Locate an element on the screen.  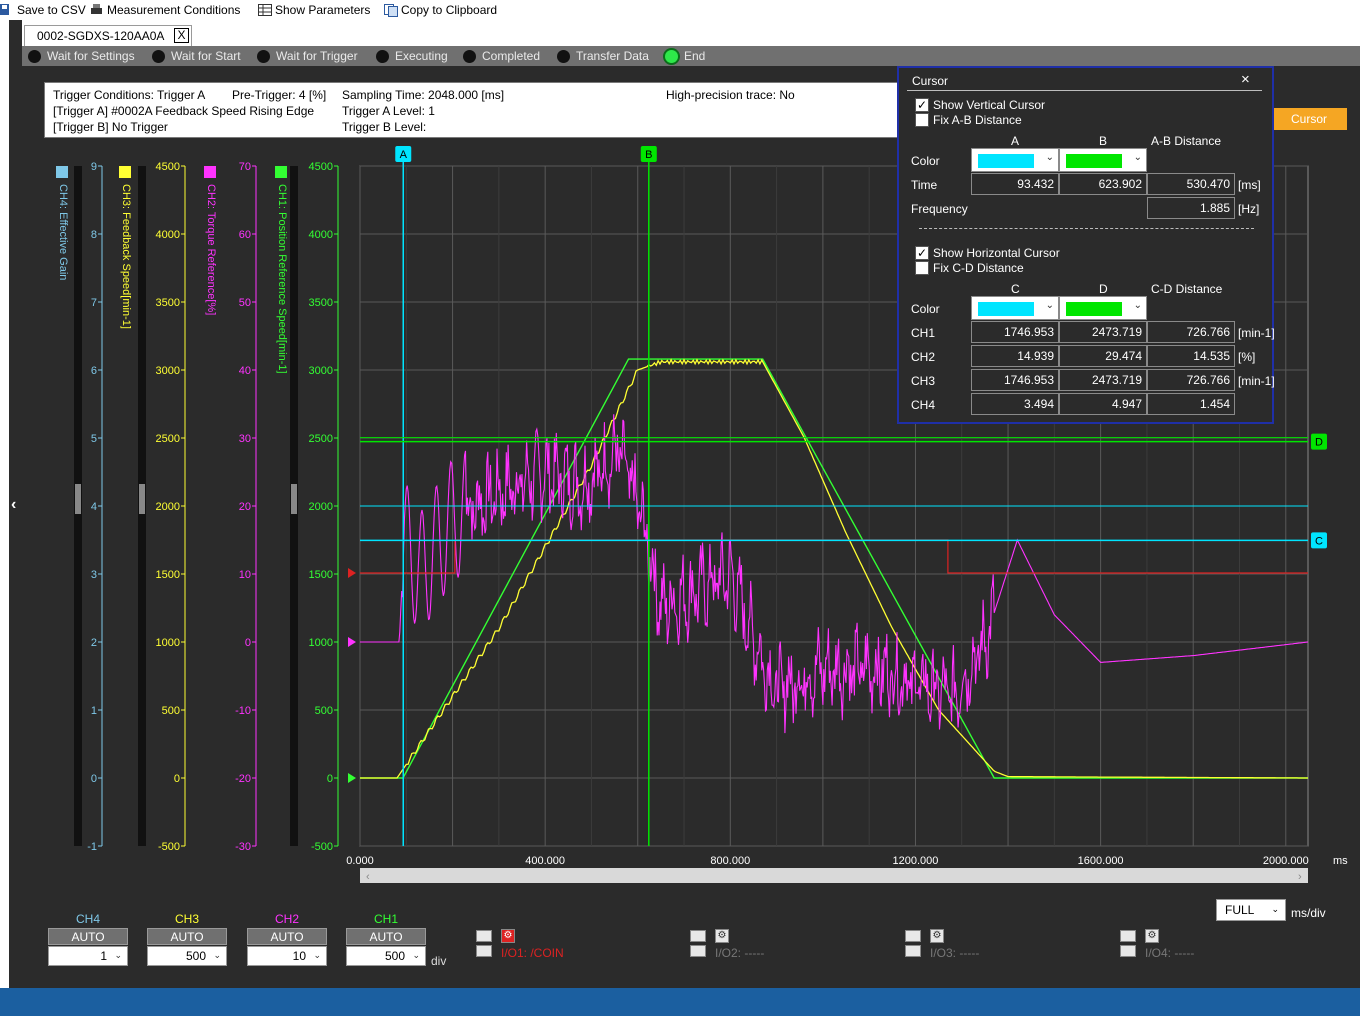
divider is located at coordinates (1084, 90).